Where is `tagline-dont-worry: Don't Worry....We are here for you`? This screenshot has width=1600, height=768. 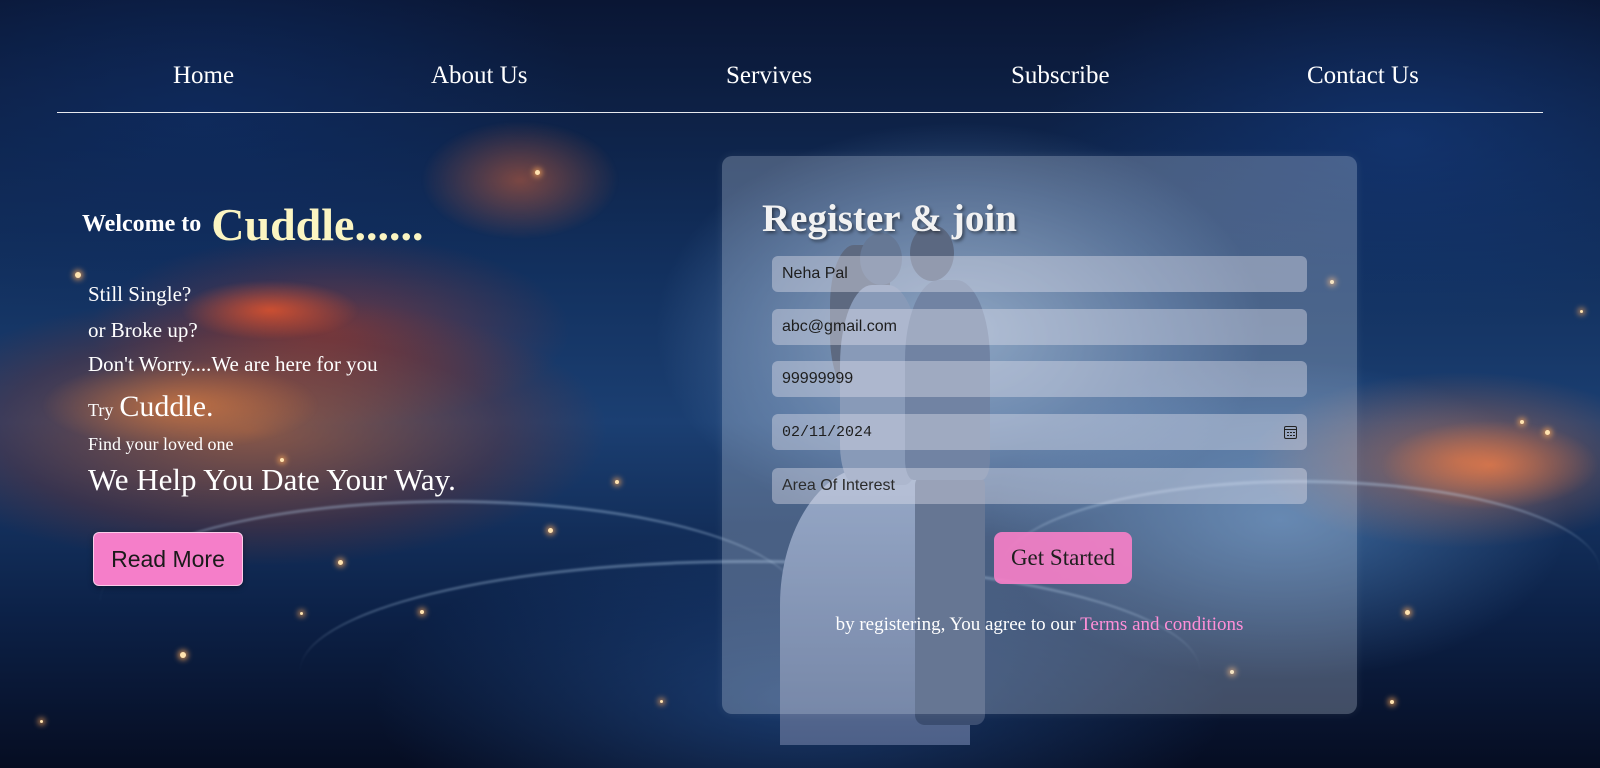 tagline-dont-worry: Don't Worry....We are here for you is located at coordinates (233, 364).